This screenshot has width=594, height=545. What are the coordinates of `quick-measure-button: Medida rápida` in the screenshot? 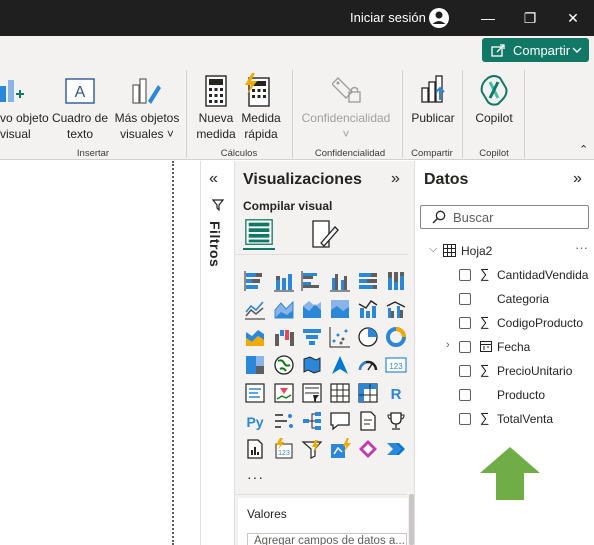 It's located at (261, 126).